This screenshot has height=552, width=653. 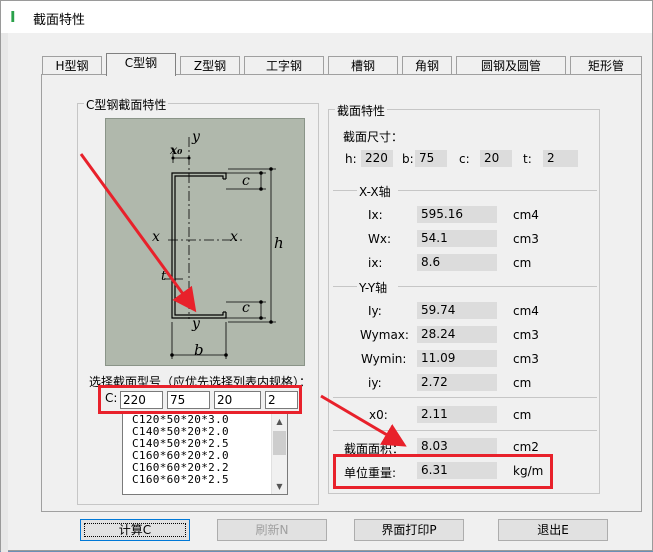 I want to click on x0-unit: cm, so click(x=522, y=415).